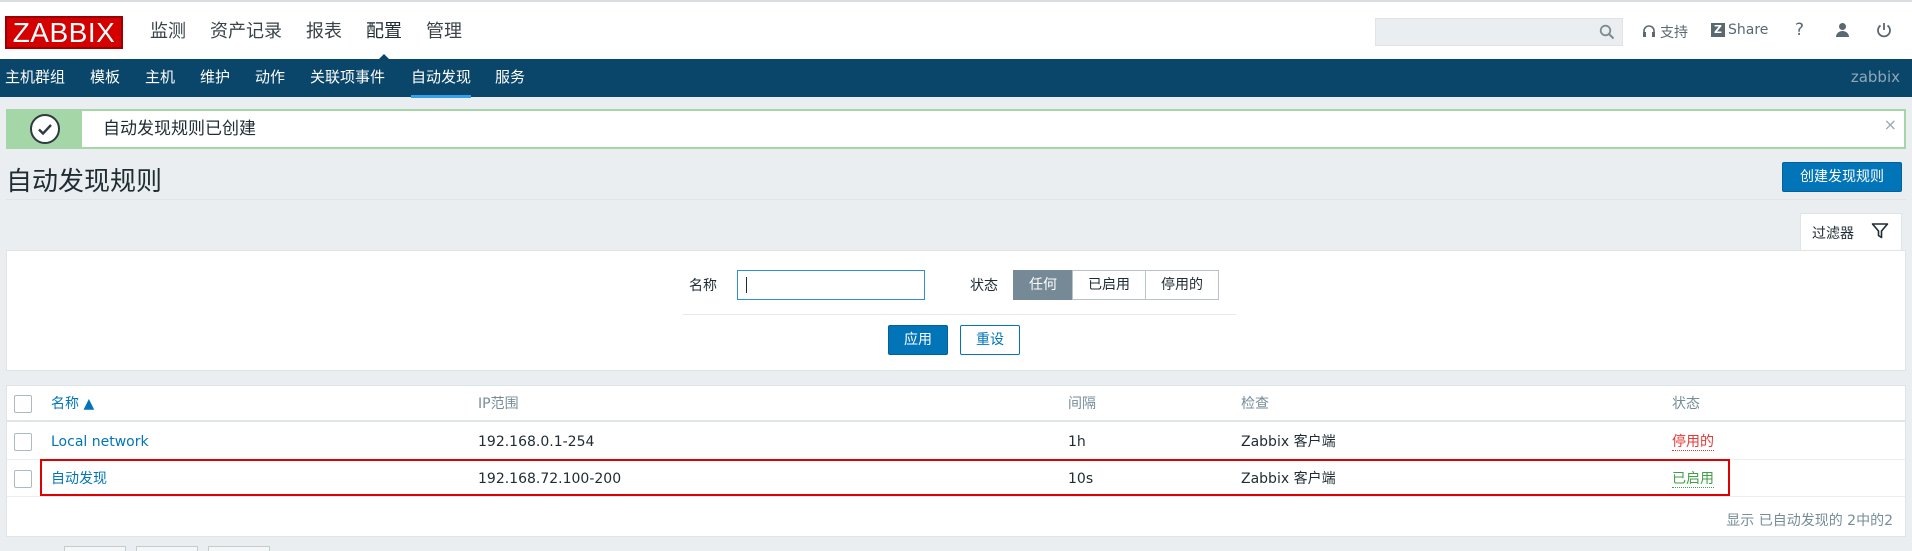  Describe the element at coordinates (956, 129) in the screenshot. I see `success-message: 自动发现规则已创建 ×` at that location.